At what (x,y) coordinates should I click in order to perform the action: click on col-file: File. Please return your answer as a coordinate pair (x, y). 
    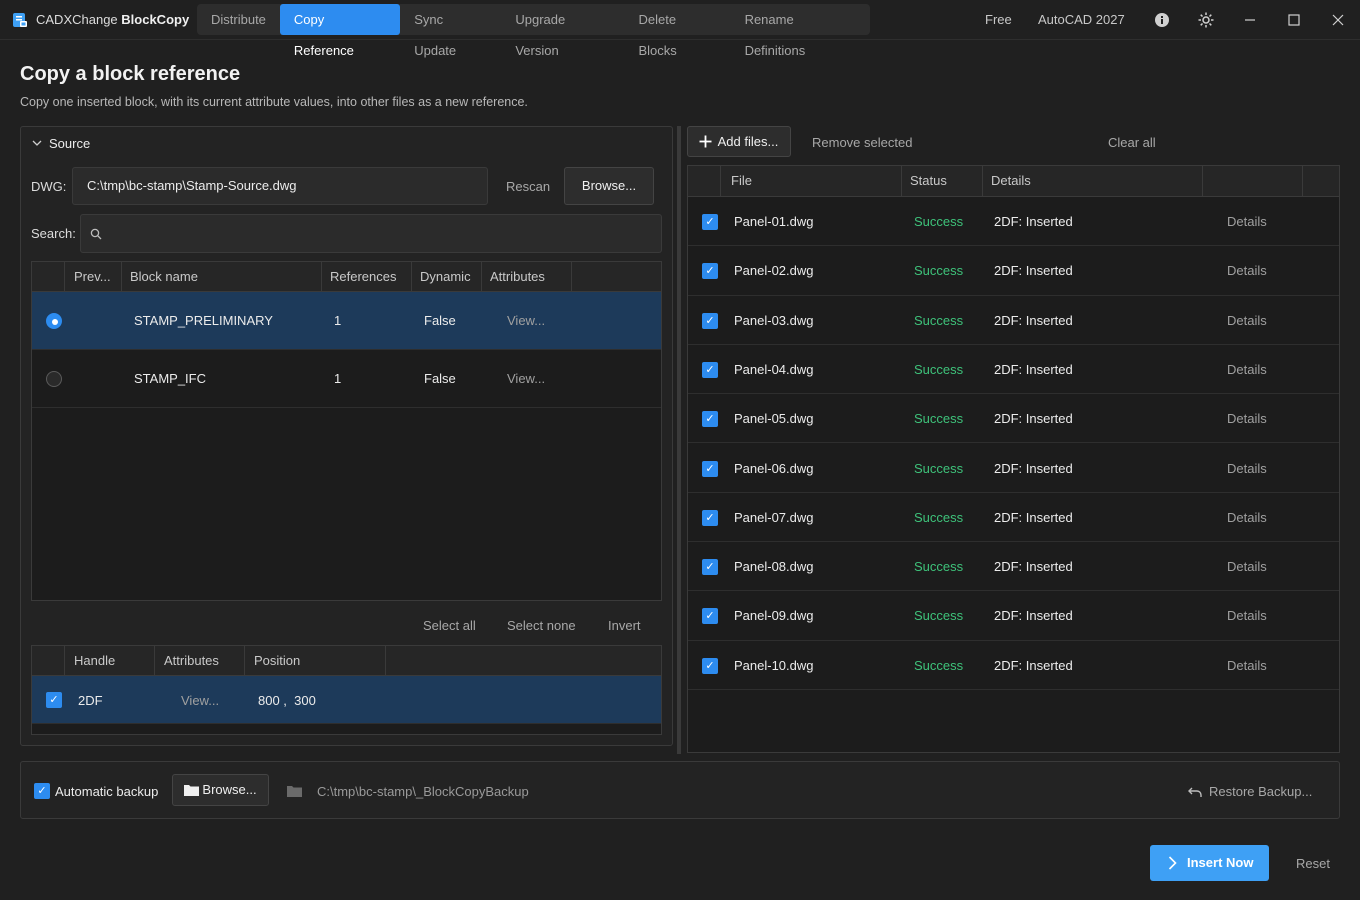
    Looking at the image, I should click on (741, 181).